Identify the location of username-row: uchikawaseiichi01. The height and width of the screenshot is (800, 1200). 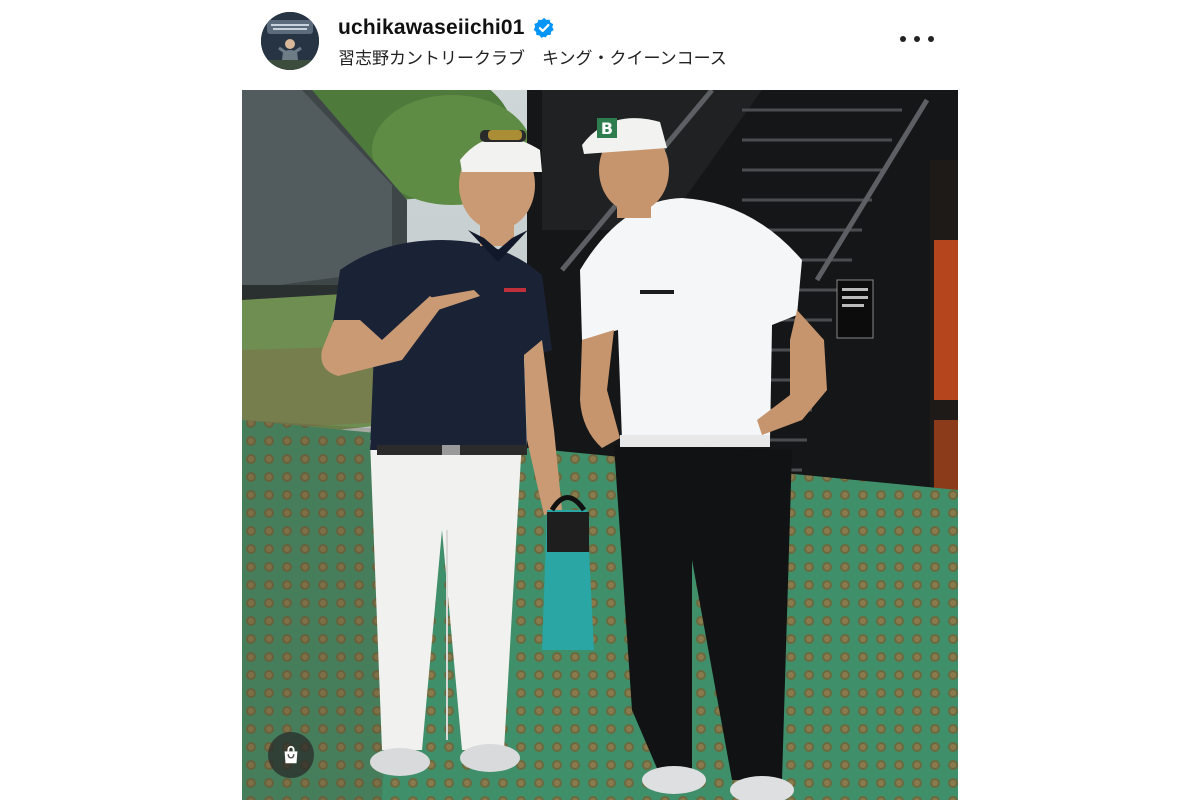
(446, 28).